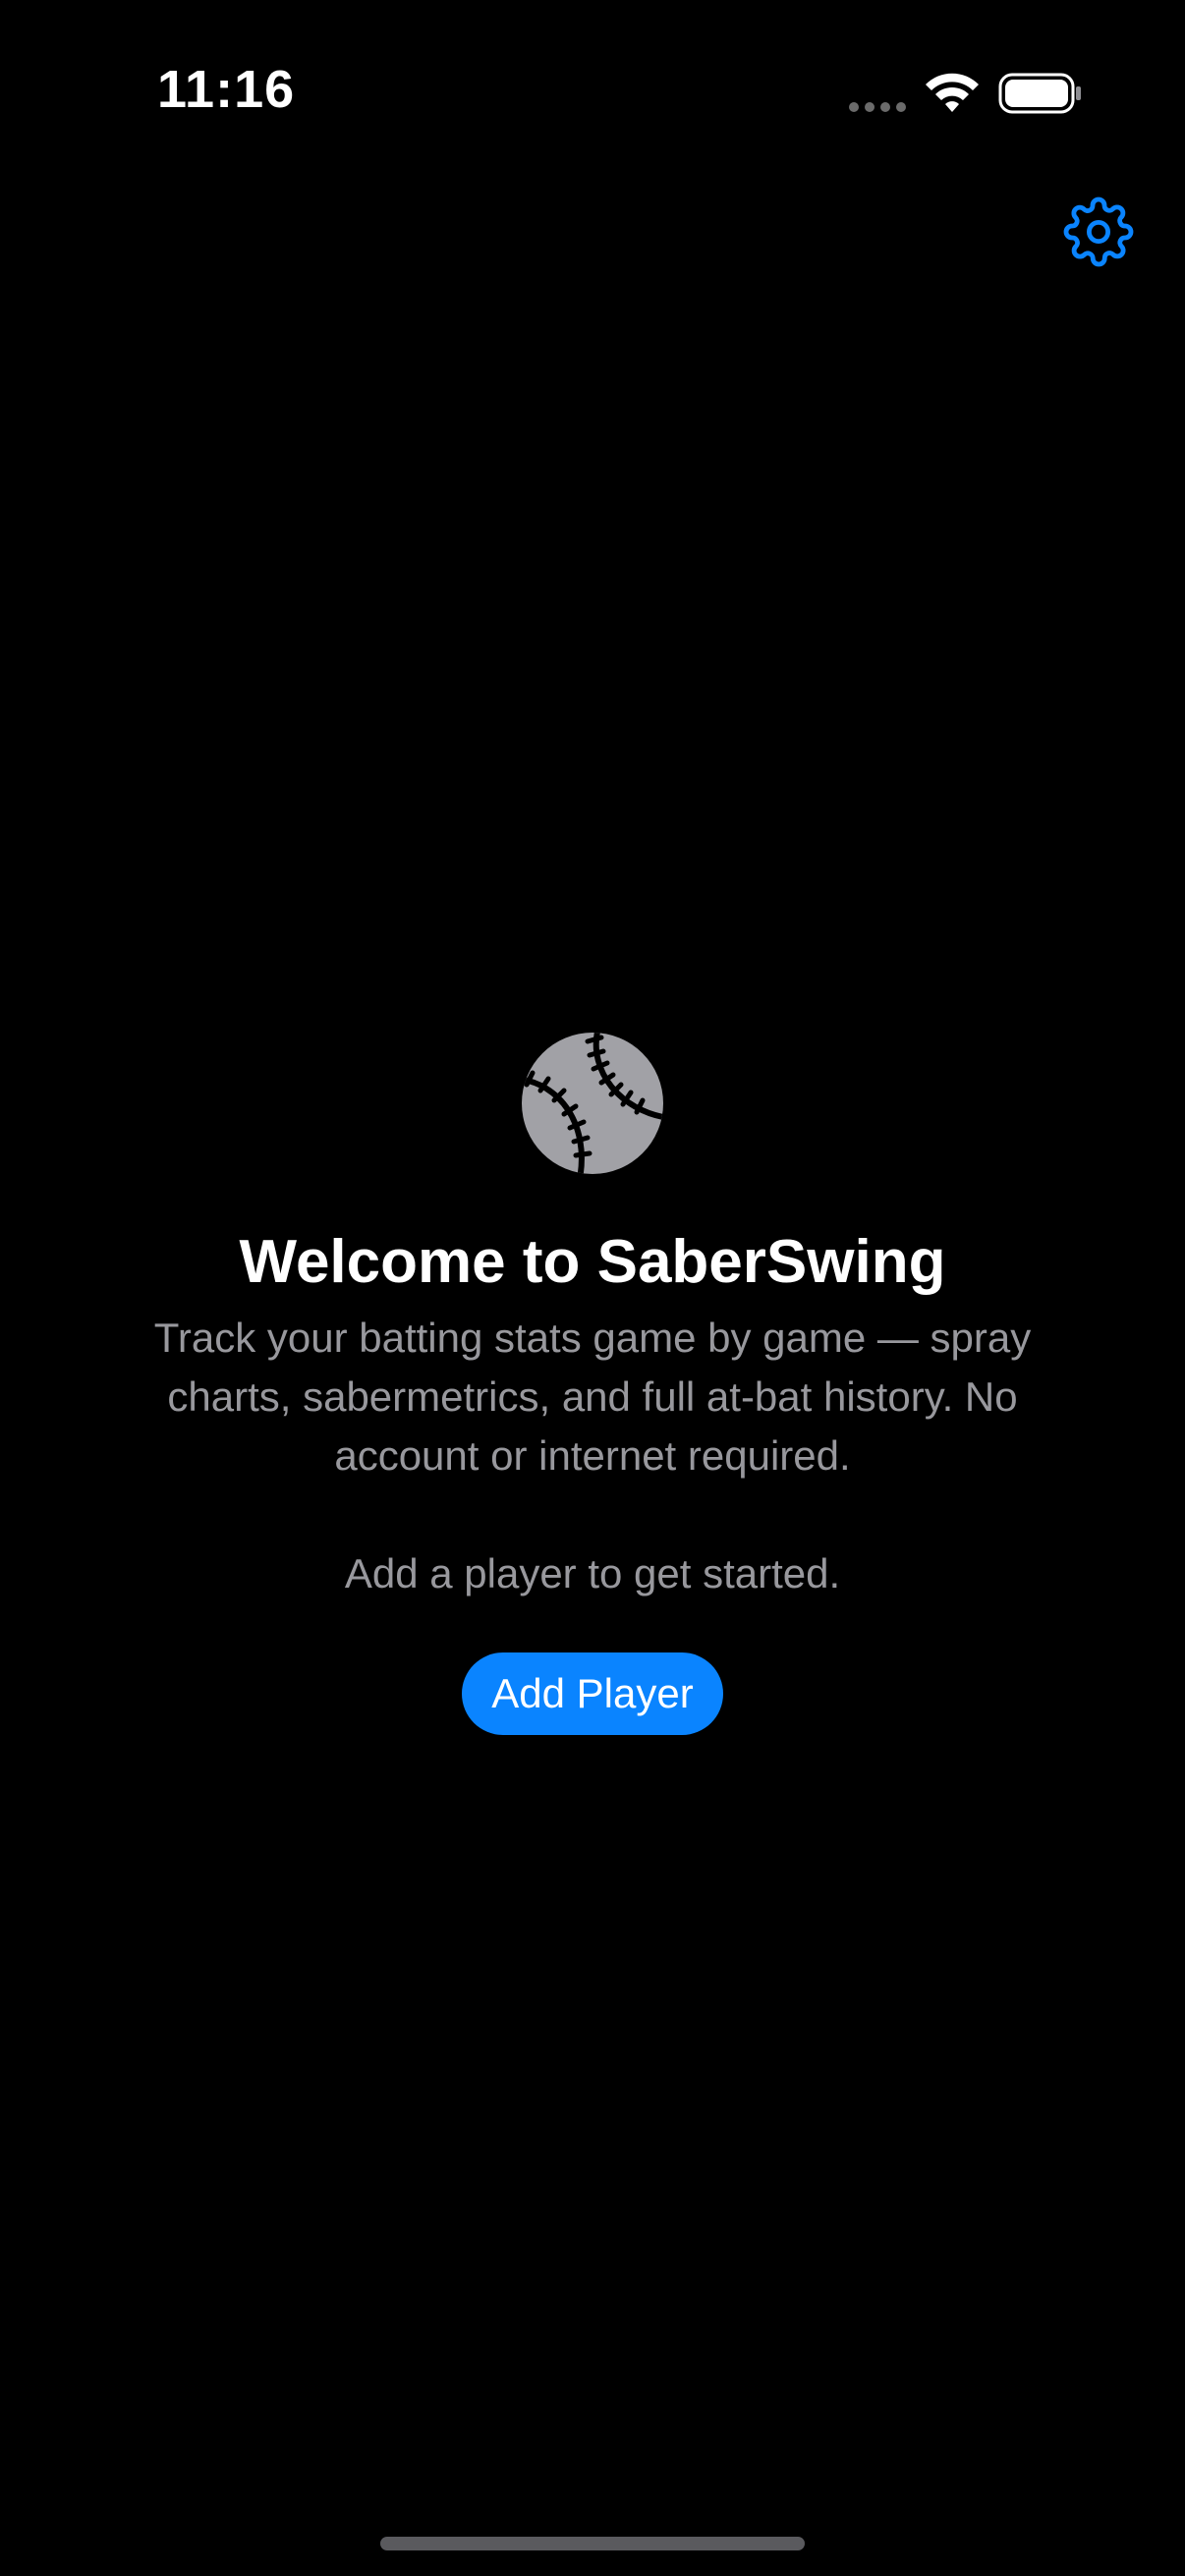  Describe the element at coordinates (592, 93) in the screenshot. I see `status-bar: 11:16` at that location.